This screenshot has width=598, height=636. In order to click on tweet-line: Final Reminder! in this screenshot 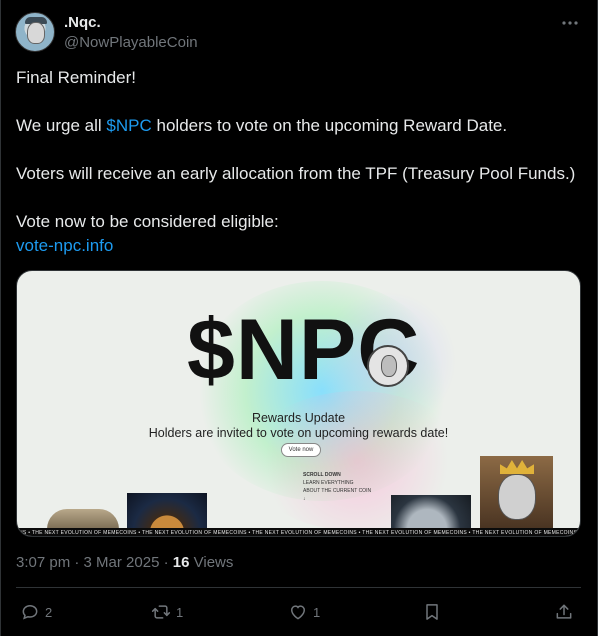, I will do `click(76, 77)`.